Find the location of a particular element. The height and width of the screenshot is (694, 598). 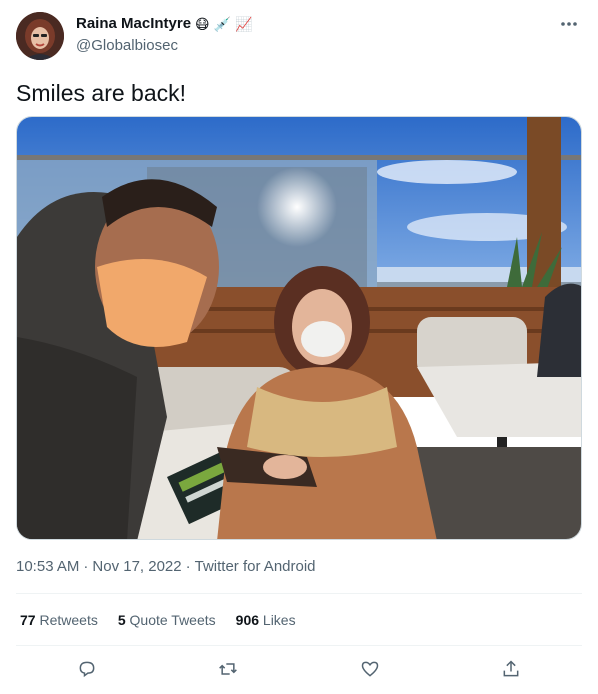

tweet-text: Smiles are back! is located at coordinates (101, 93).